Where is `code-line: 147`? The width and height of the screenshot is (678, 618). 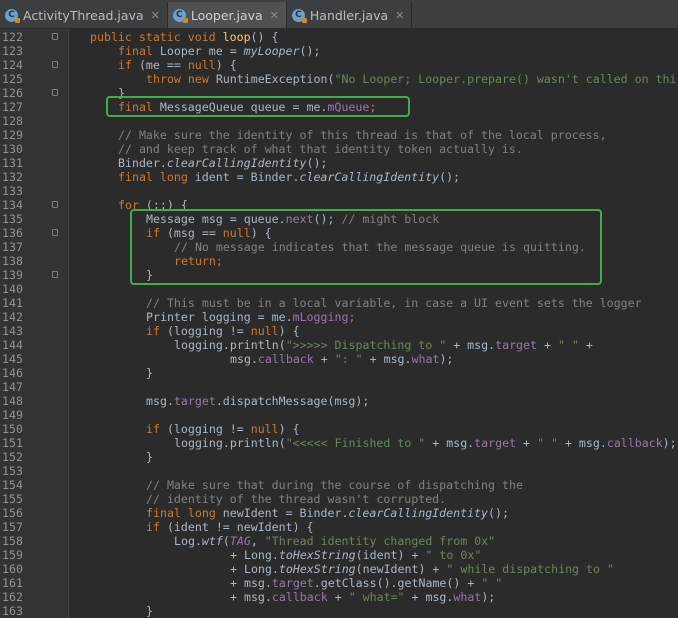 code-line: 147 is located at coordinates (339, 387).